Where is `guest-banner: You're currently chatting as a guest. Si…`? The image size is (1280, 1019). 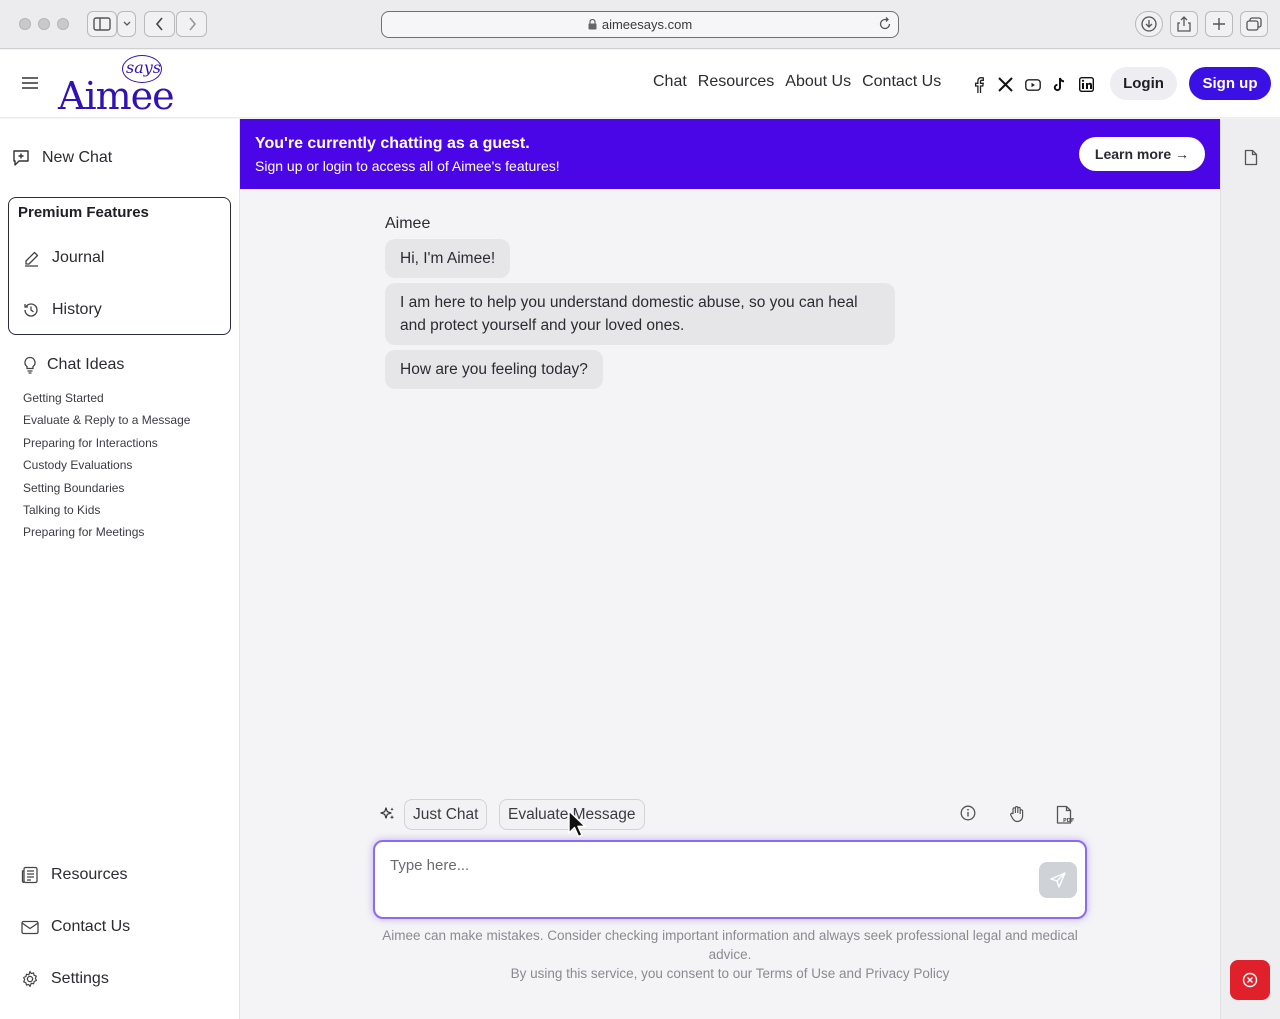
guest-banner: You're currently chatting as a guest. Si… is located at coordinates (730, 154).